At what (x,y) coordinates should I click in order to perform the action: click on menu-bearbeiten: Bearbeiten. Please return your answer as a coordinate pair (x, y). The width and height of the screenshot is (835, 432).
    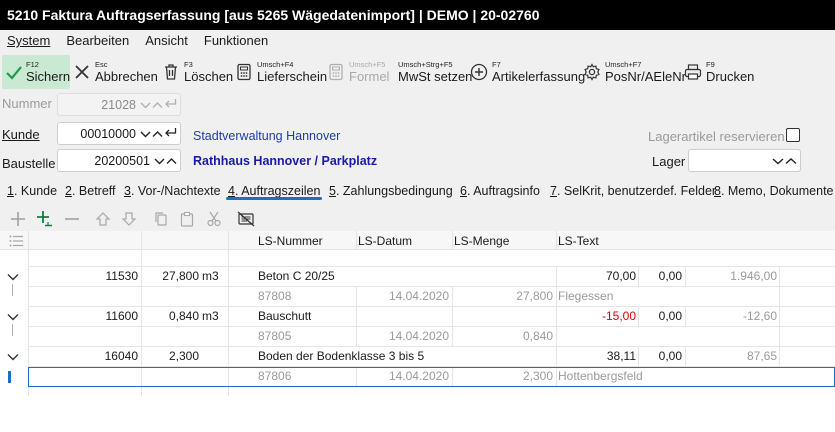
    Looking at the image, I should click on (97, 41).